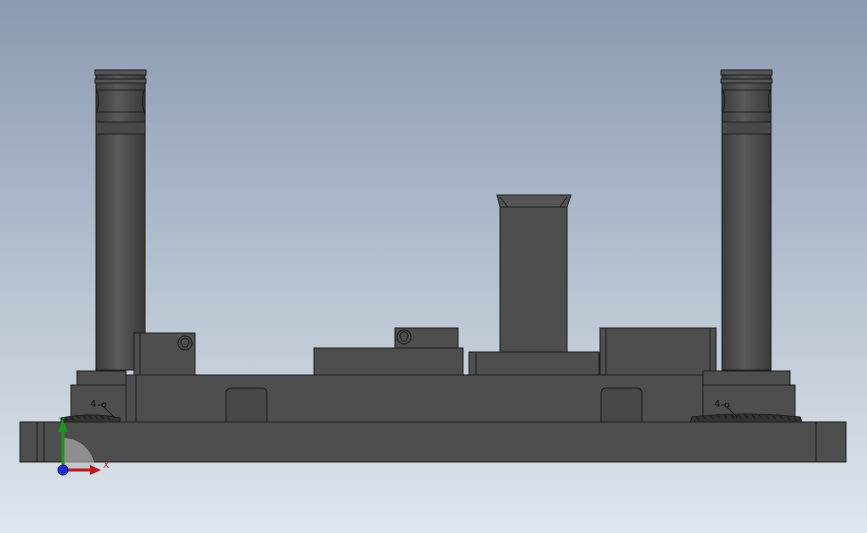  I want to click on annotation-left-text: 4, so click(93, 404).